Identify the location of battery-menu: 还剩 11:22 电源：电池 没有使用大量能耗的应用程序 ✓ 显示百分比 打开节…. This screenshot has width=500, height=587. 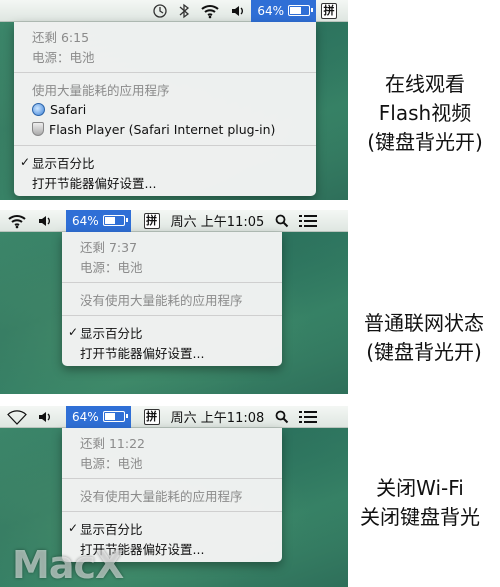
(172, 495).